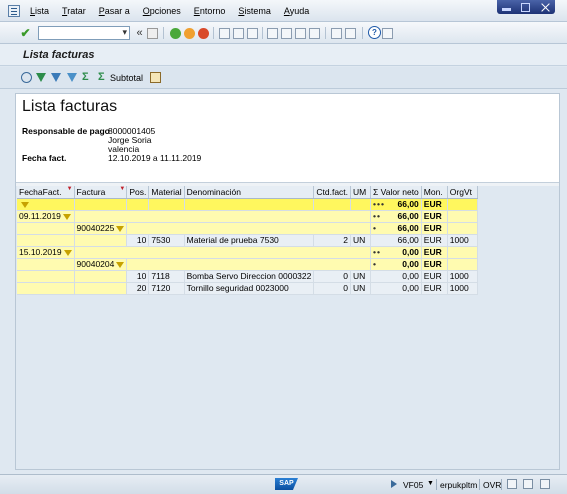 Image resolution: width=567 pixels, height=494 pixels. Describe the element at coordinates (72, 77) in the screenshot. I see `filter-icon` at that location.